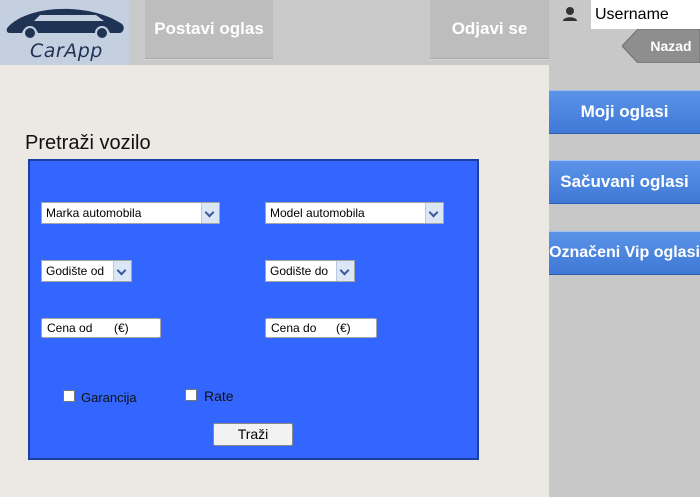  Describe the element at coordinates (101, 328) in the screenshot. I see `price-from-input: Cena od (€)` at that location.